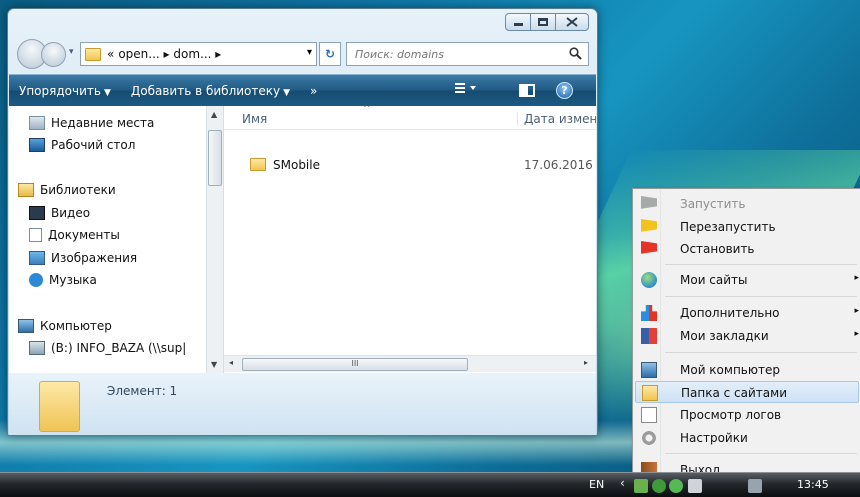  What do you see at coordinates (813, 484) in the screenshot?
I see `clock: 13:45` at bounding box center [813, 484].